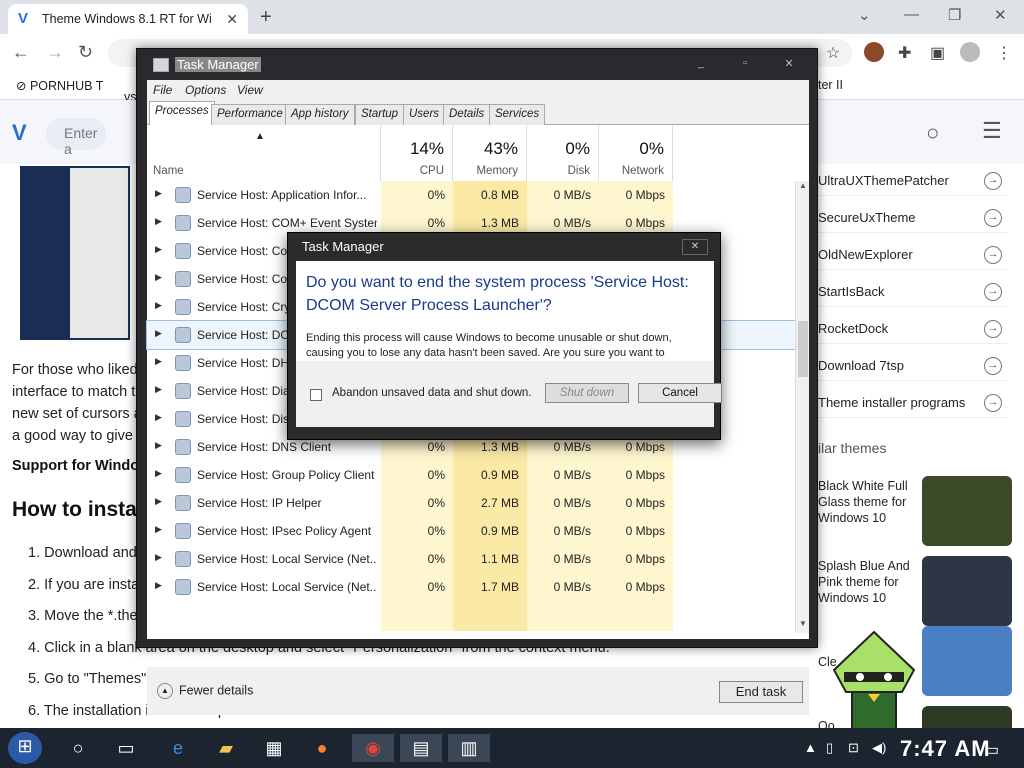 The width and height of the screenshot is (1024, 768). Describe the element at coordinates (636, 153) in the screenshot. I see `network-column-header: 0% Network` at that location.